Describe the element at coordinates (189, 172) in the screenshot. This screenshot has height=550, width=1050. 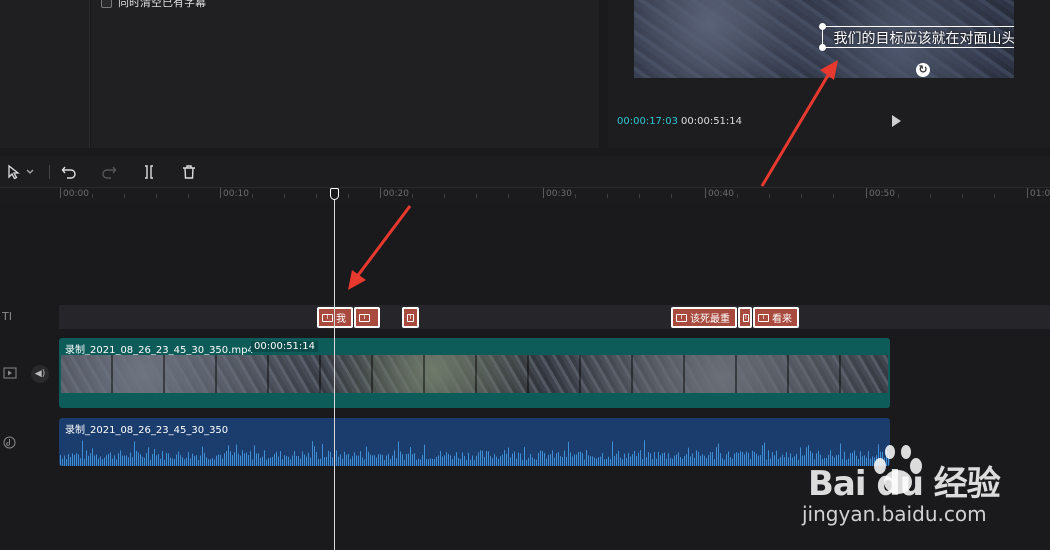
I see `delete-button` at that location.